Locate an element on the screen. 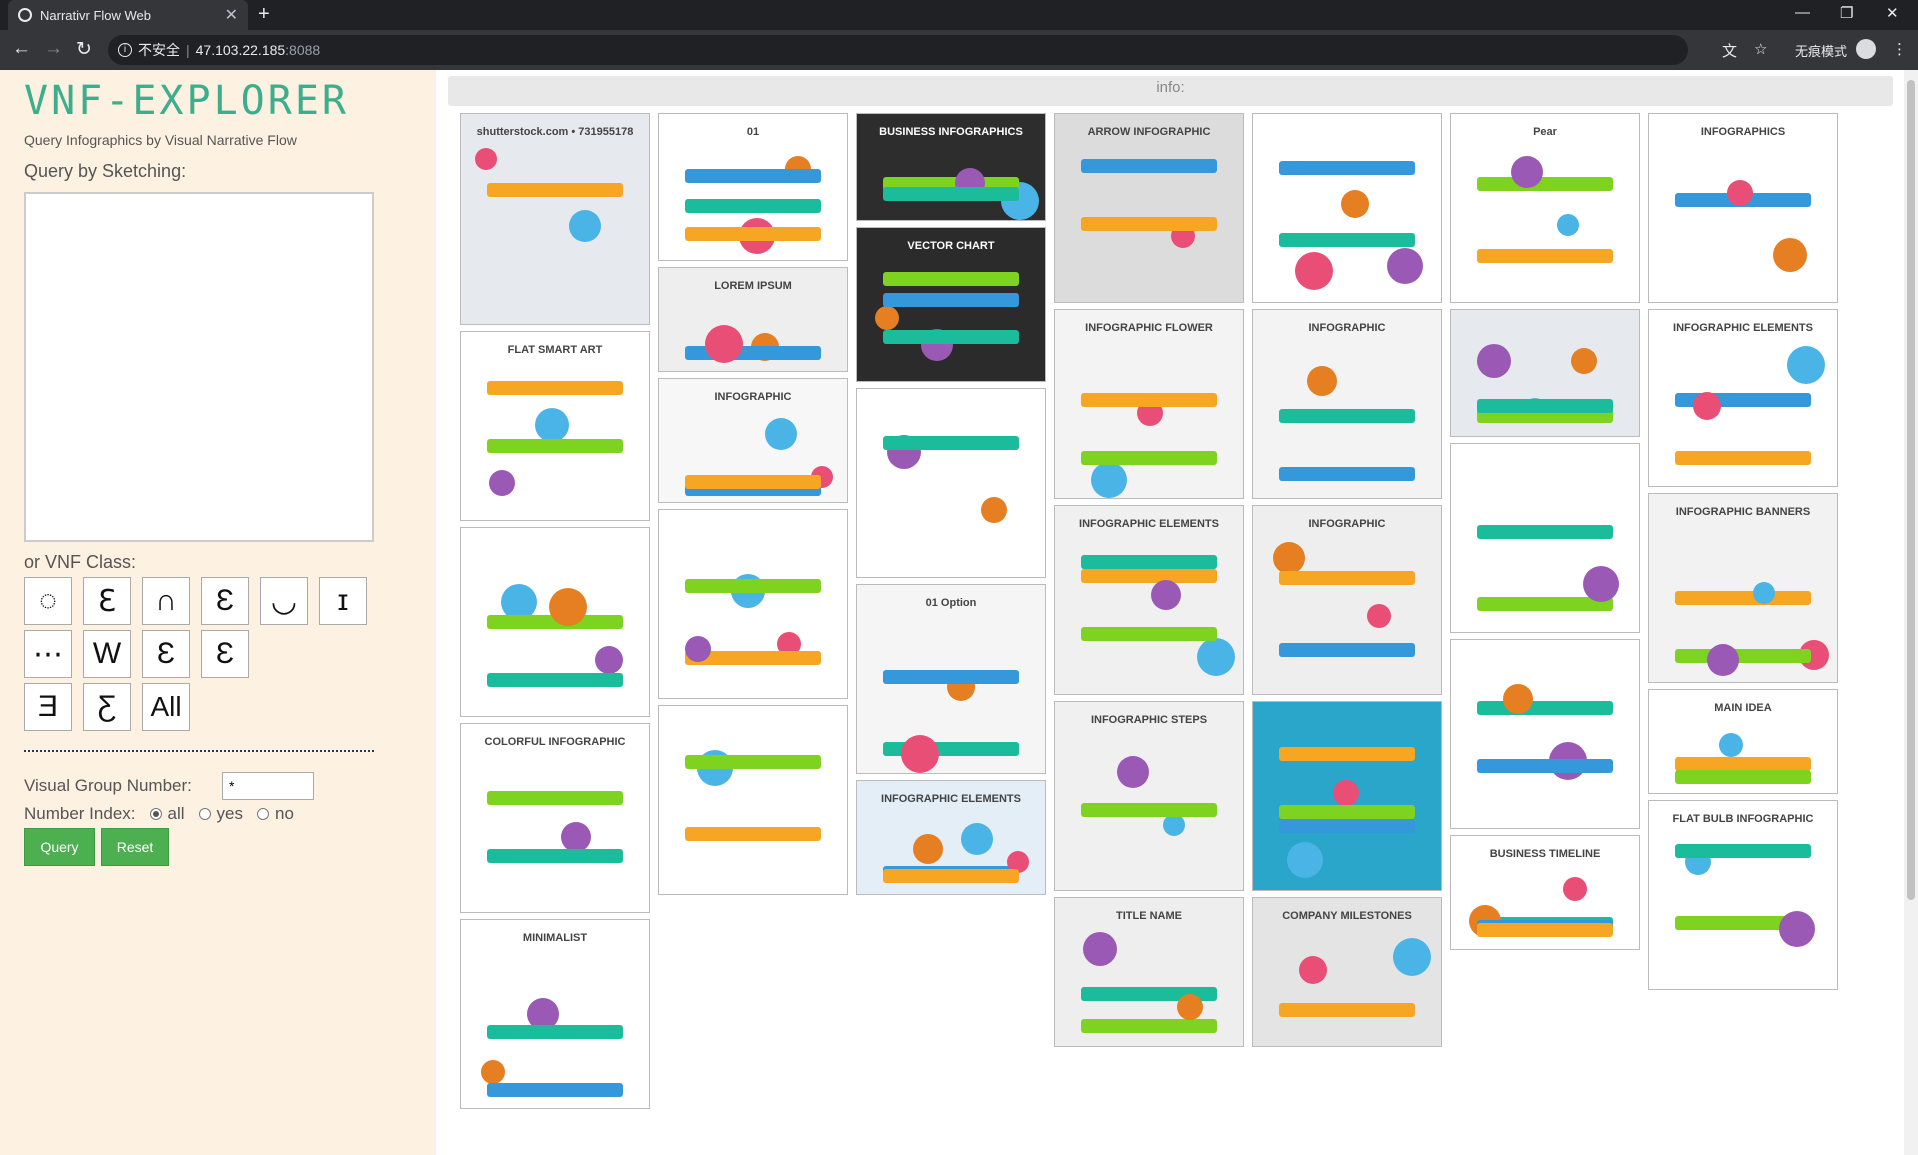  index-all-radio is located at coordinates (155, 814).